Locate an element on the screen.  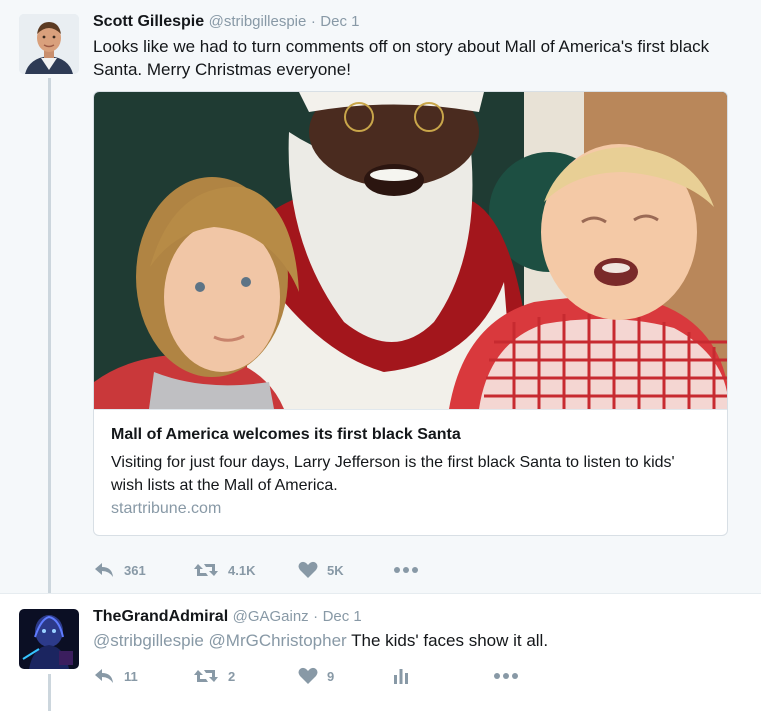
reply-count: 361 is located at coordinates (135, 570).